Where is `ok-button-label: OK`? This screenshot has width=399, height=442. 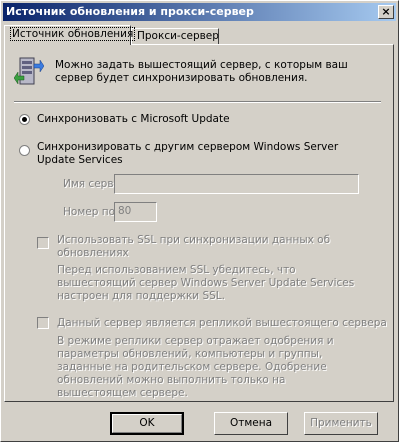
ok-button-label: OK is located at coordinates (147, 423).